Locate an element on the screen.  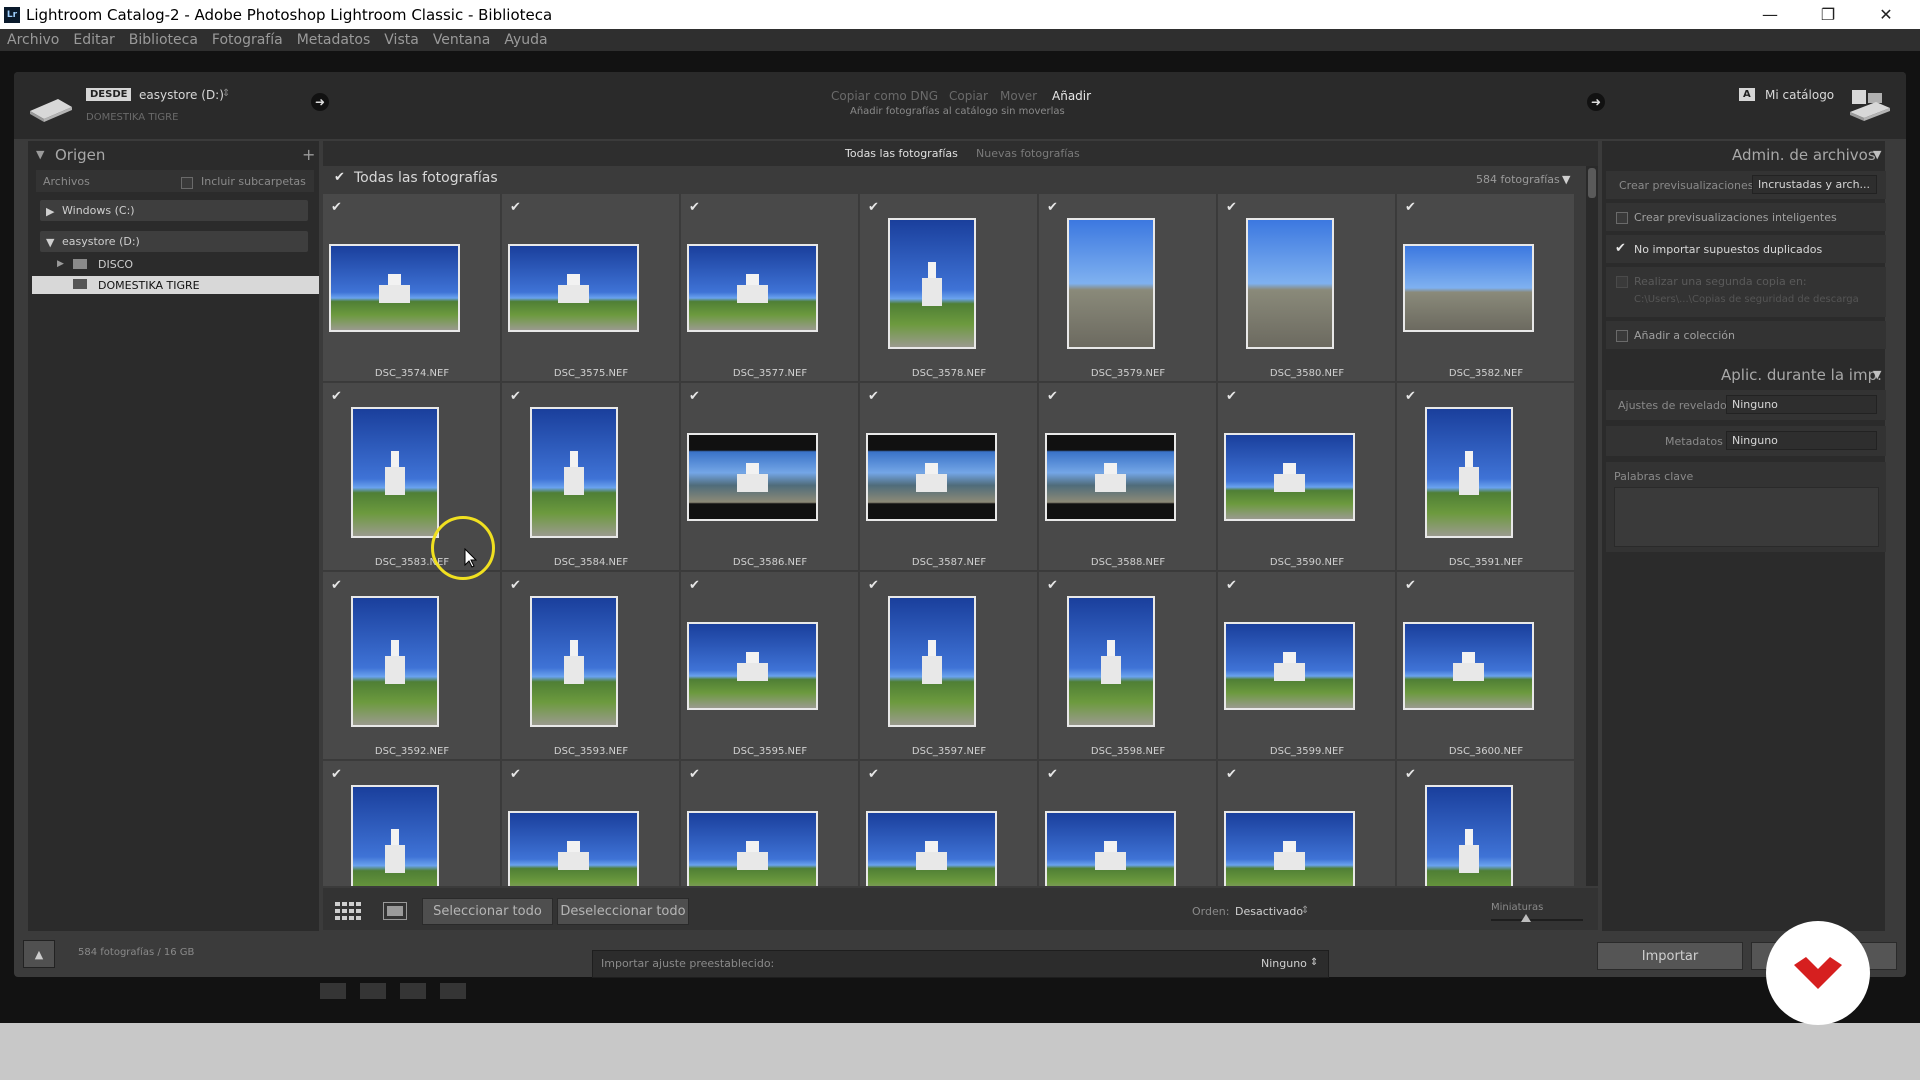
grid-view-icon is located at coordinates (349, 911).